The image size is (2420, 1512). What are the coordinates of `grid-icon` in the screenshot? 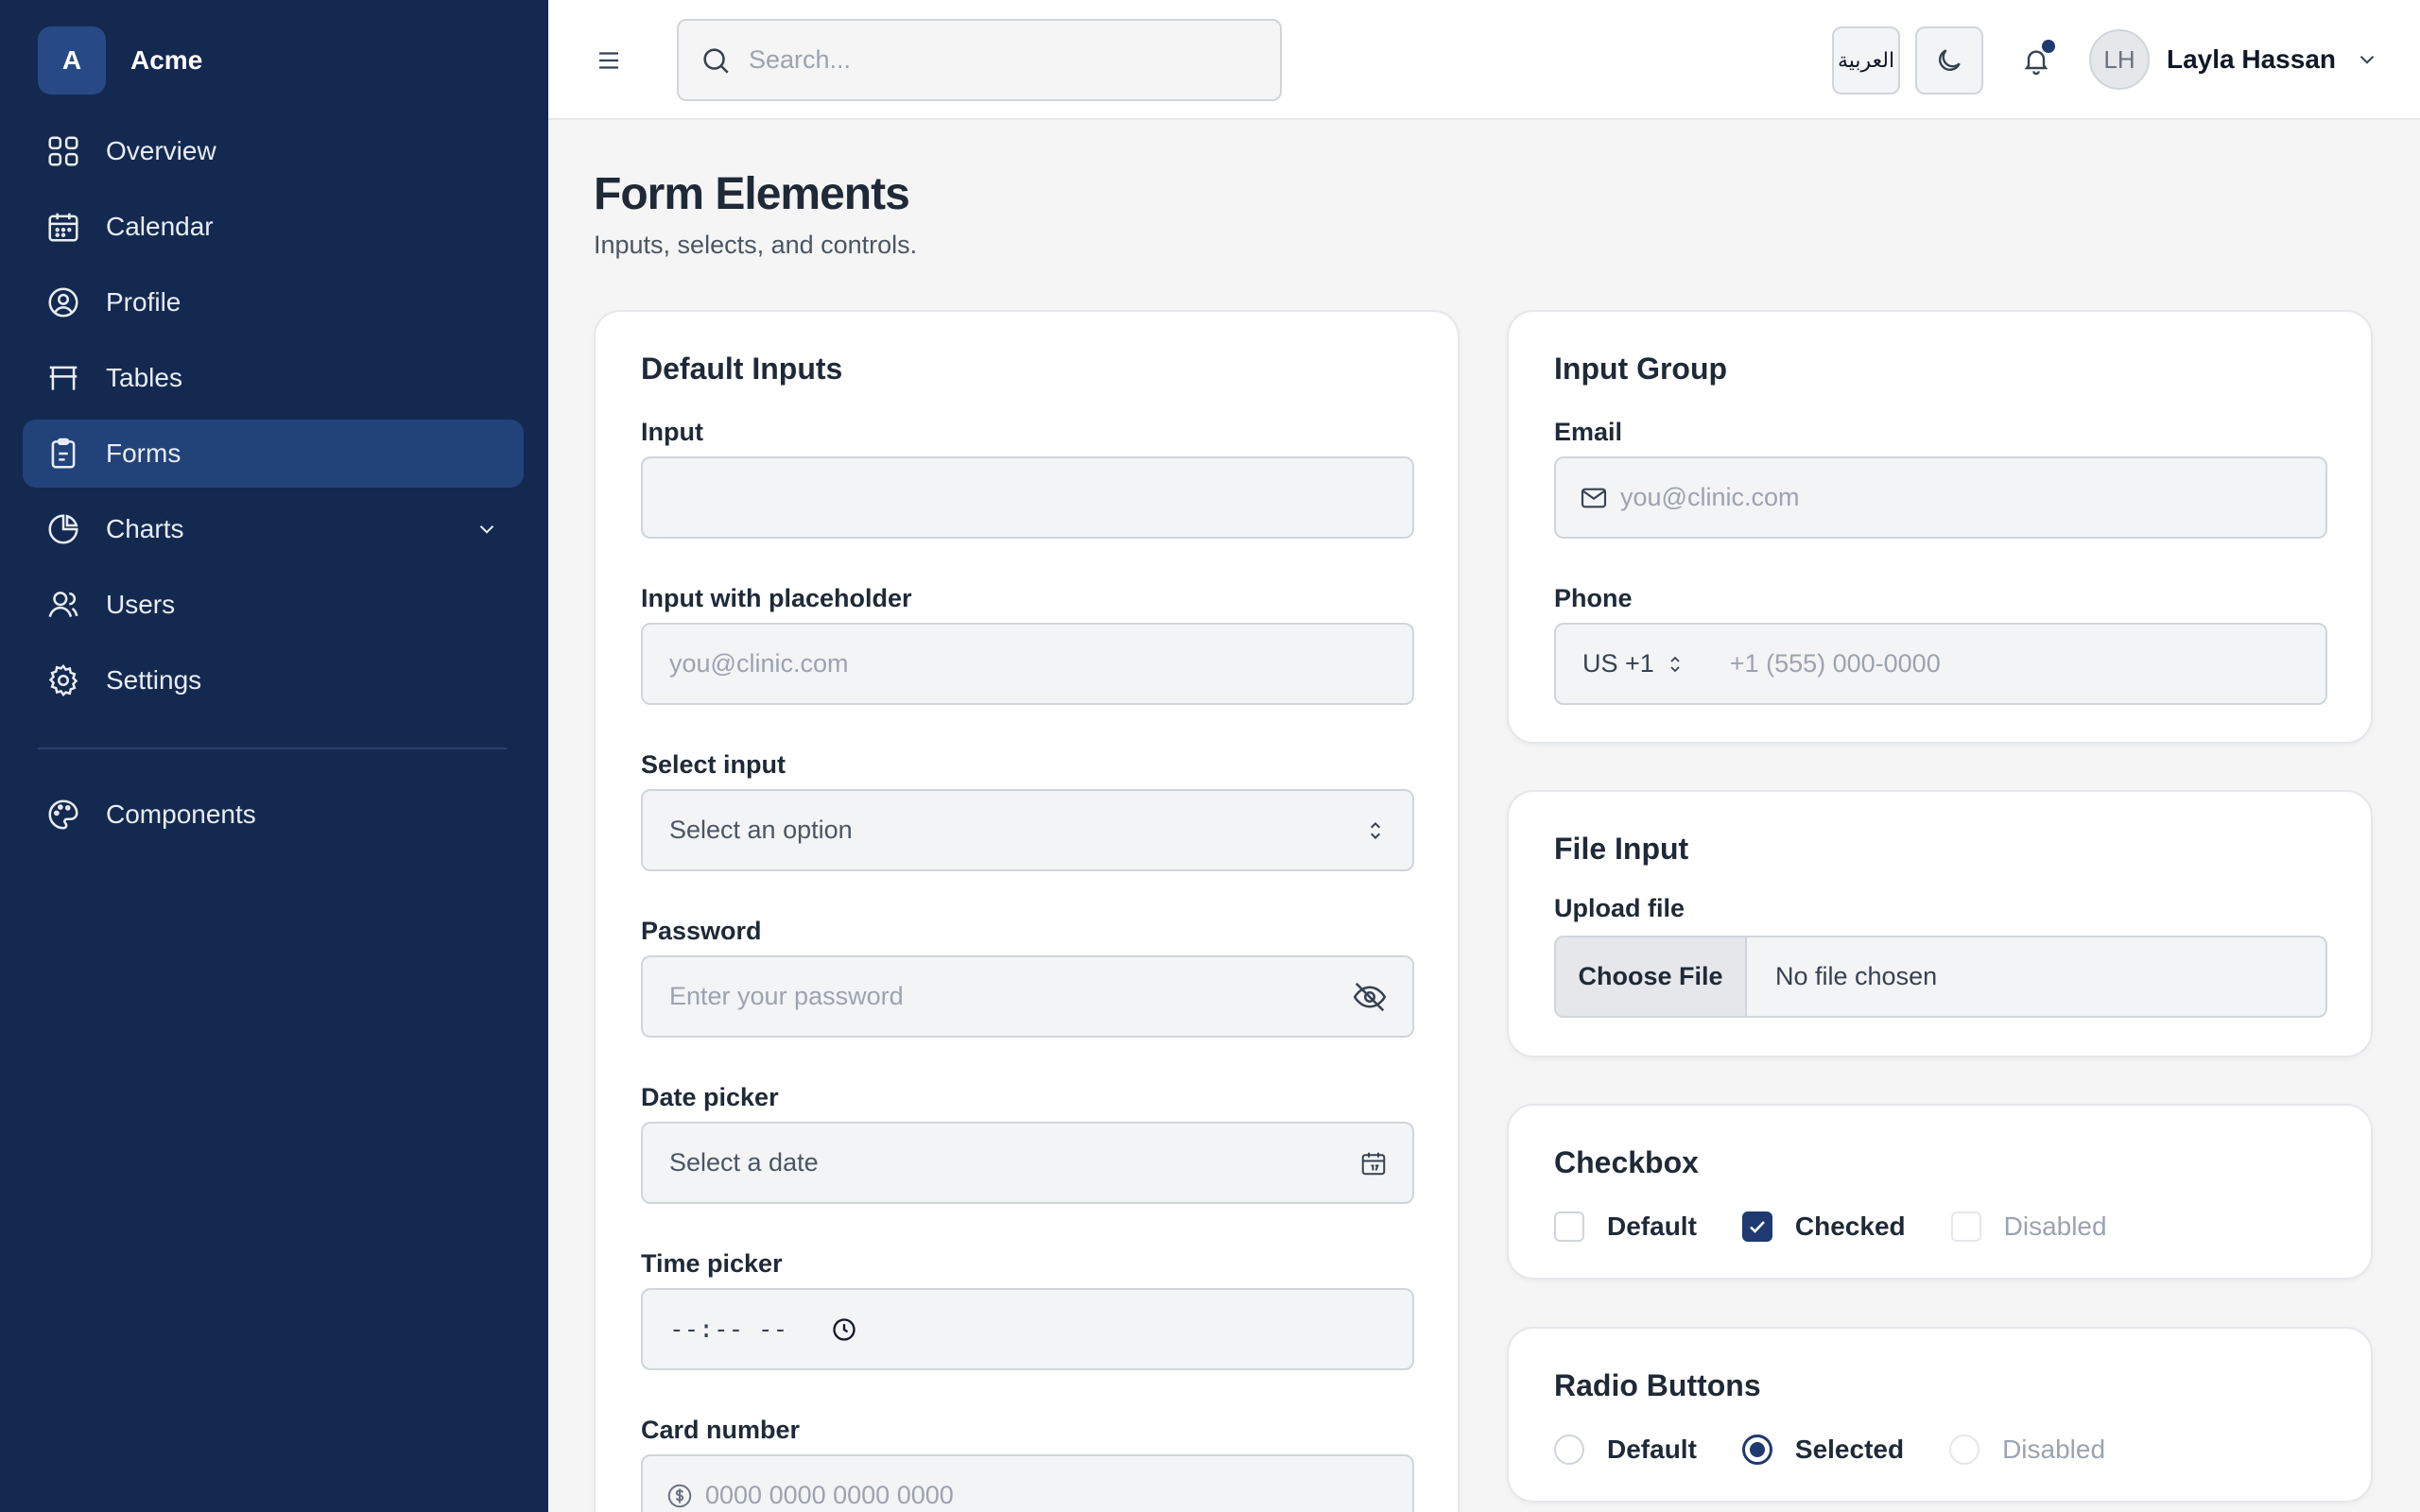 It's located at (63, 151).